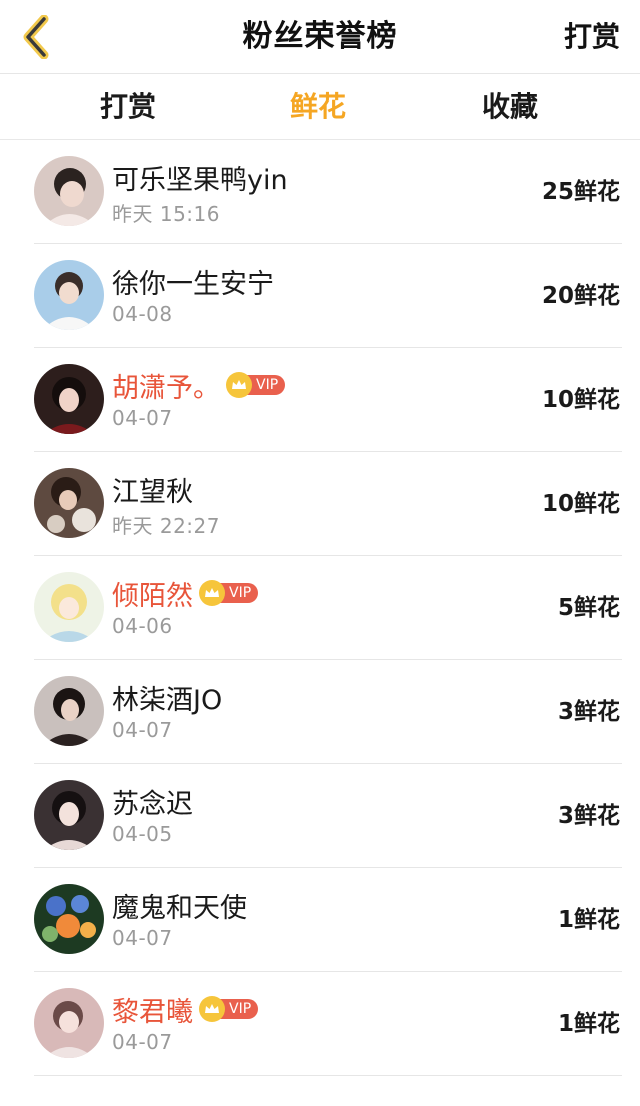 This screenshot has width=640, height=1106. What do you see at coordinates (592, 37) in the screenshot?
I see `reward-button: 打赏` at bounding box center [592, 37].